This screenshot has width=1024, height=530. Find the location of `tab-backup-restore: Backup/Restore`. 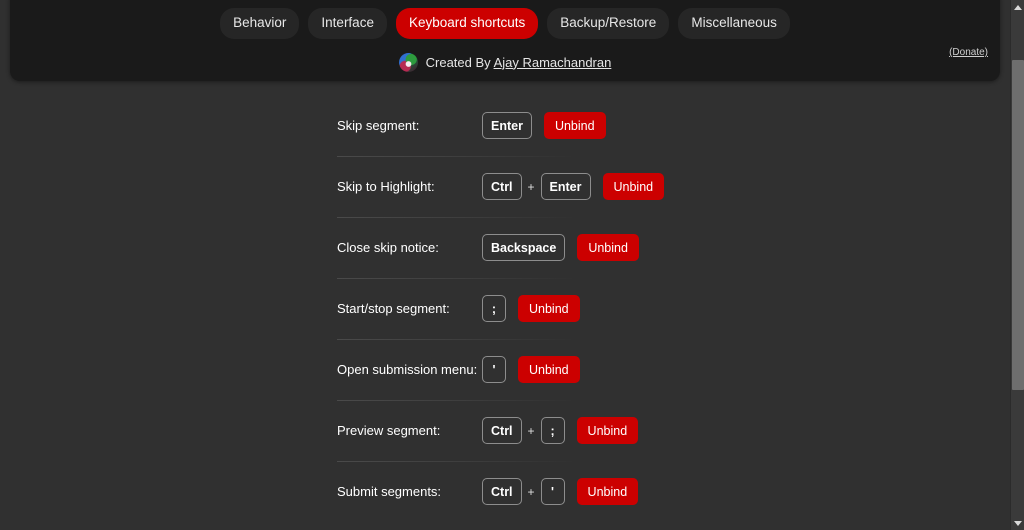

tab-backup-restore: Backup/Restore is located at coordinates (608, 23).